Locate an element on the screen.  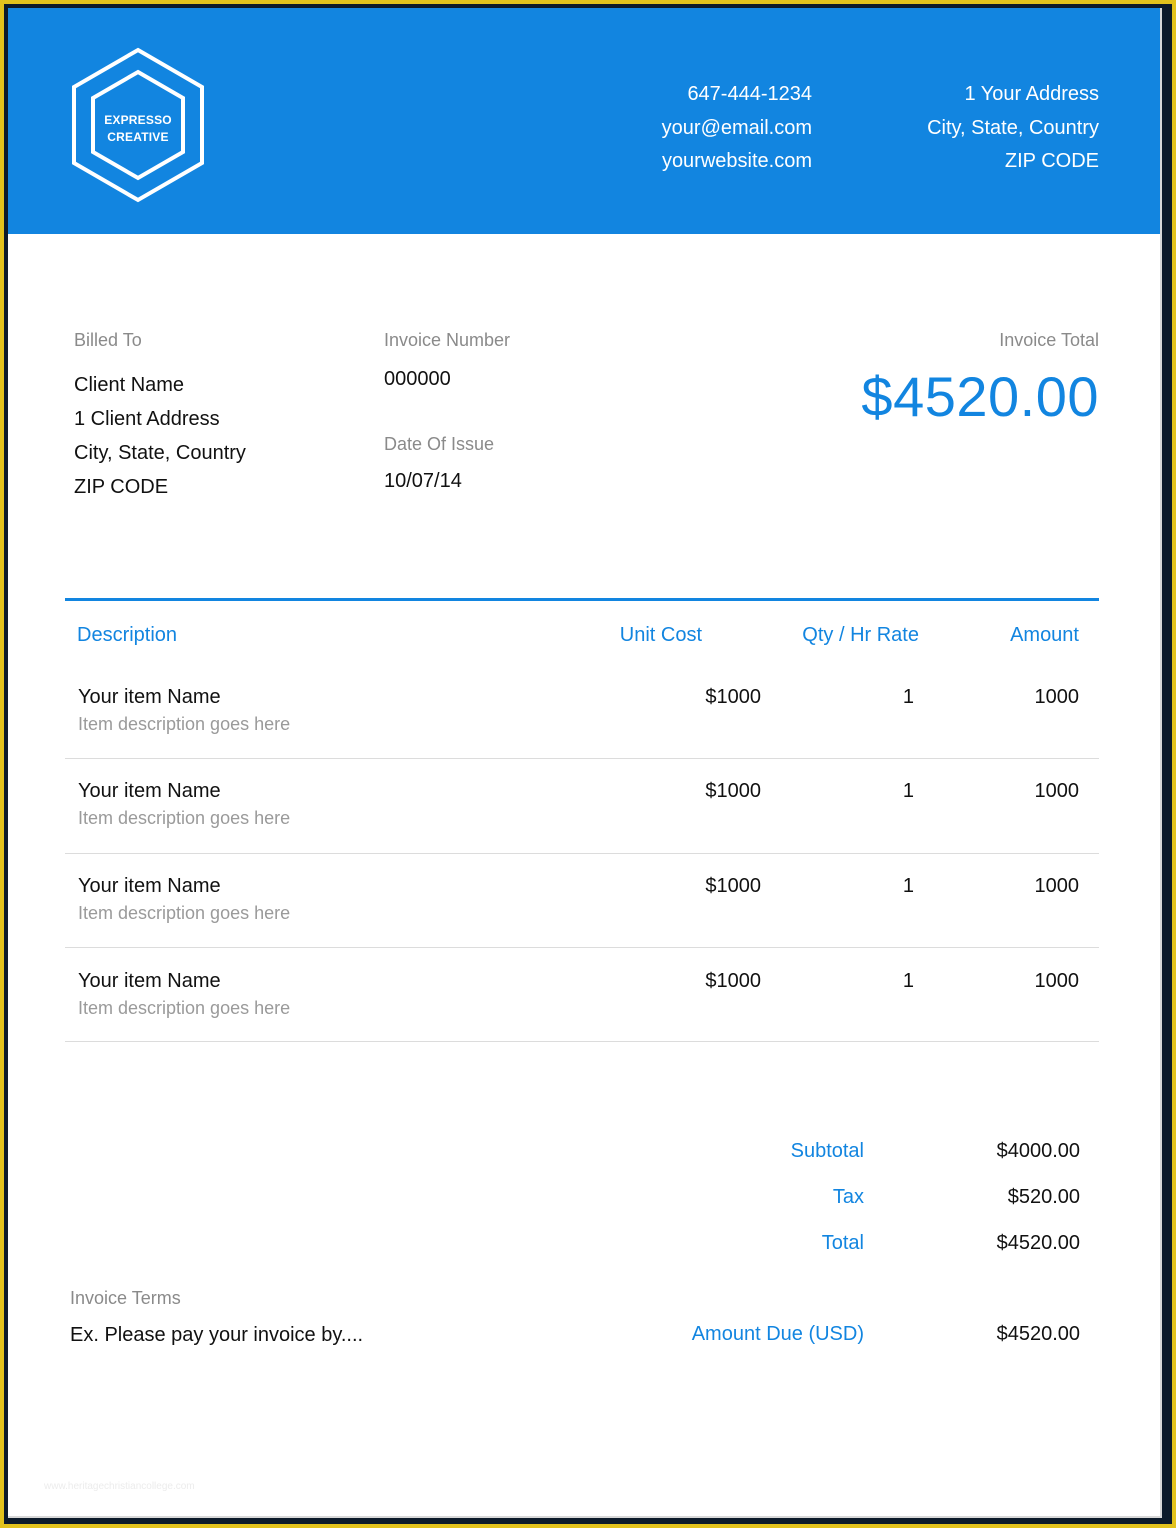
logo-text-line1: EXPRESSO is located at coordinates (138, 120).